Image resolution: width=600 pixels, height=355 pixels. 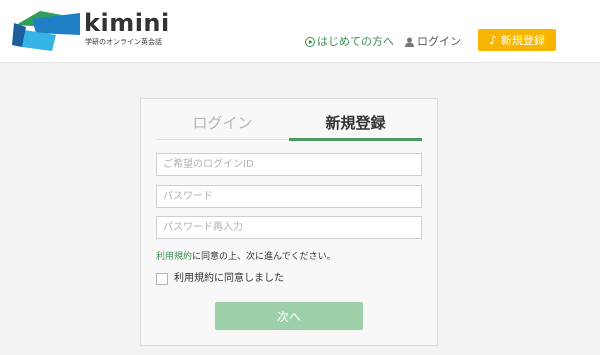 What do you see at coordinates (123, 42) in the screenshot?
I see `logo-tagline: 学研のオンライン英会話` at bounding box center [123, 42].